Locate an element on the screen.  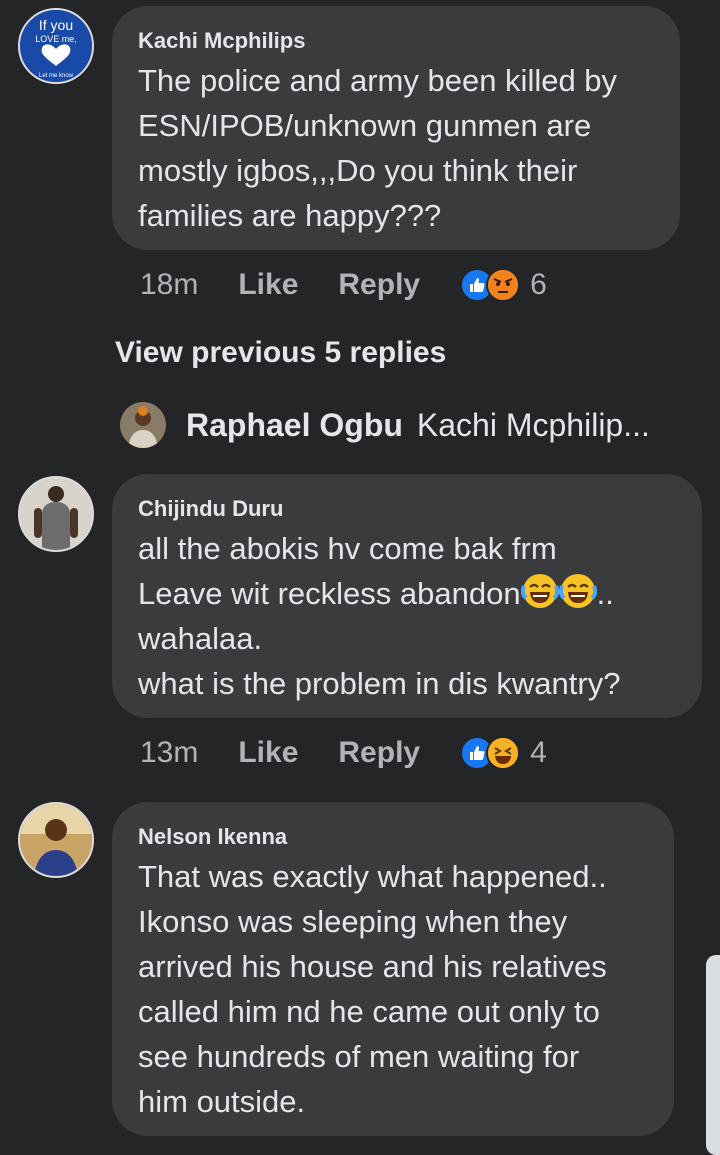
reaction-count: 4 is located at coordinates (538, 753).